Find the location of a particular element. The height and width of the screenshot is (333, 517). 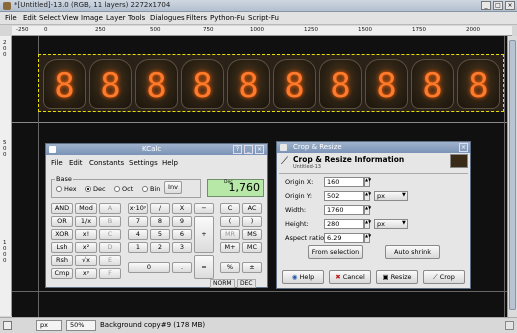

menu-file: File is located at coordinates (11, 18).